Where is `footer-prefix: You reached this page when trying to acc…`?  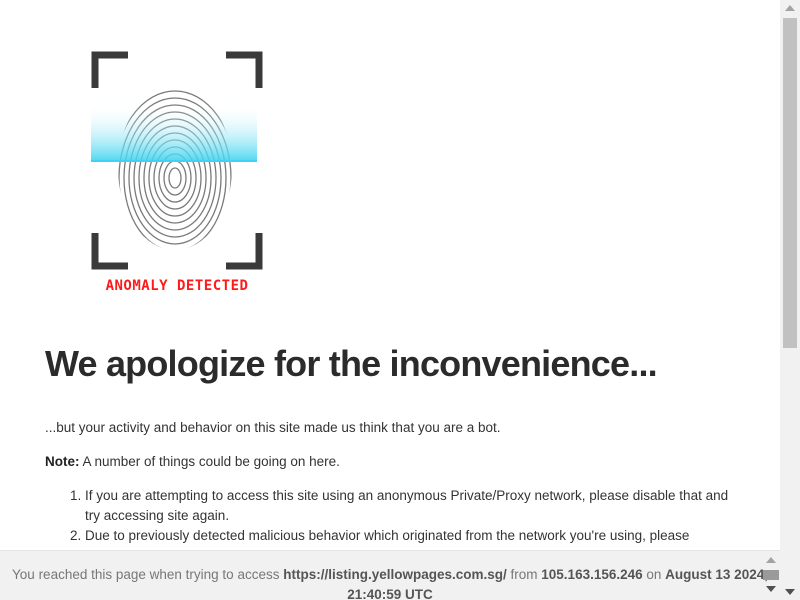
footer-prefix: You reached this page when trying to acc… is located at coordinates (148, 574).